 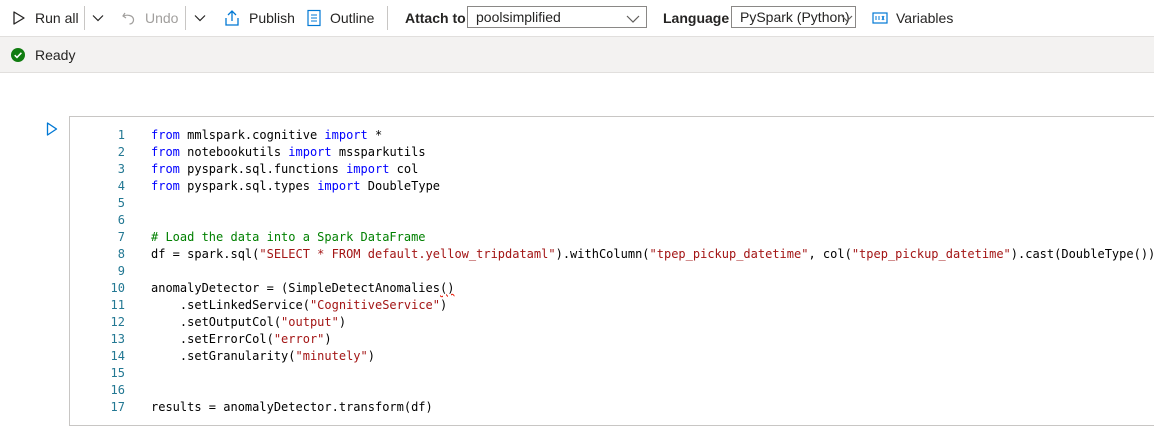 What do you see at coordinates (612, 152) in the screenshot?
I see `code-line: 2 from notebookutils import mssparkutils` at bounding box center [612, 152].